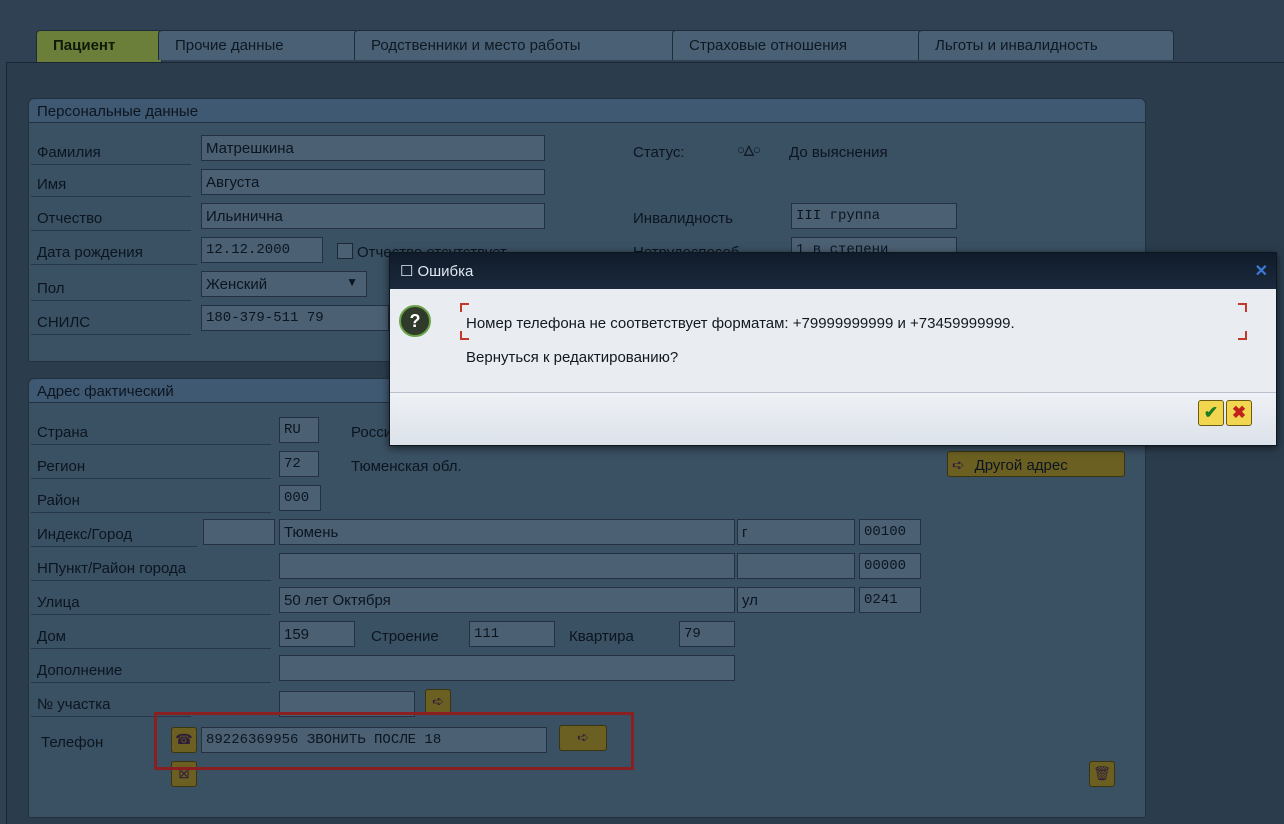 Image resolution: width=1284 pixels, height=824 pixels. I want to click on settlement-field, so click(507, 566).